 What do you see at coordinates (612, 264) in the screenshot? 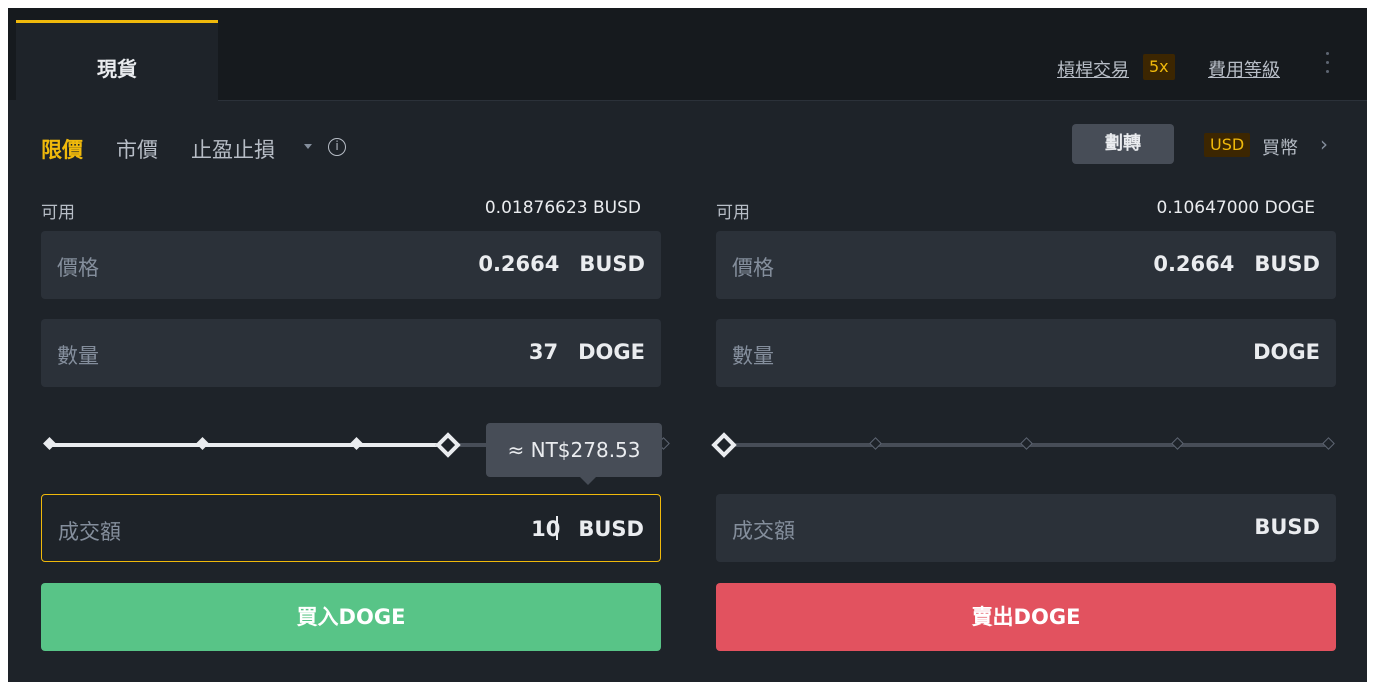
I see `buy-price-unit: BUSD` at bounding box center [612, 264].